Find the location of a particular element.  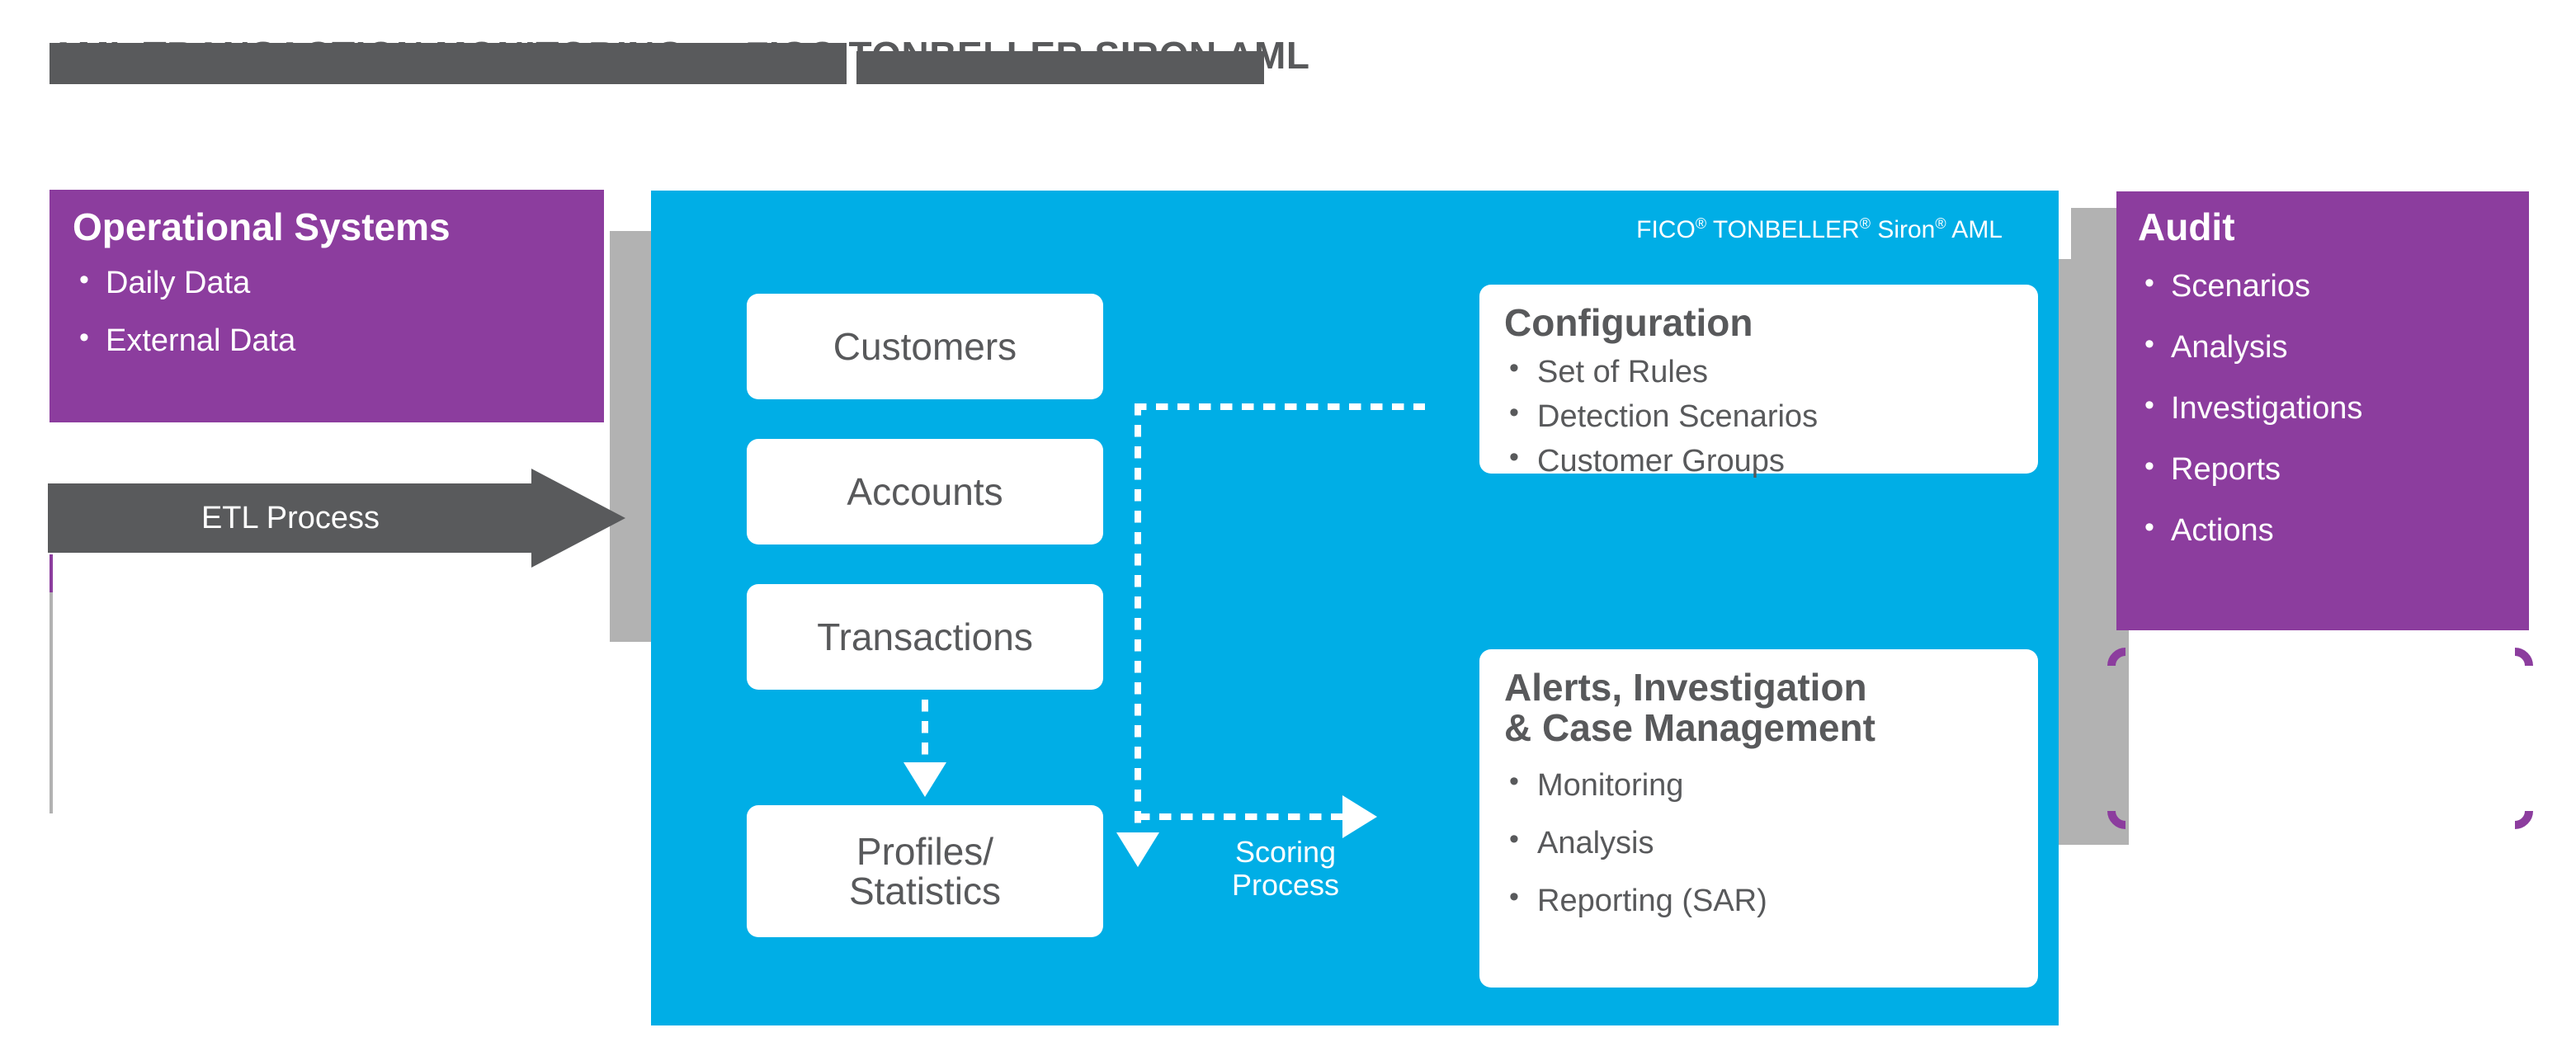

list-item: Actions is located at coordinates (2323, 529).